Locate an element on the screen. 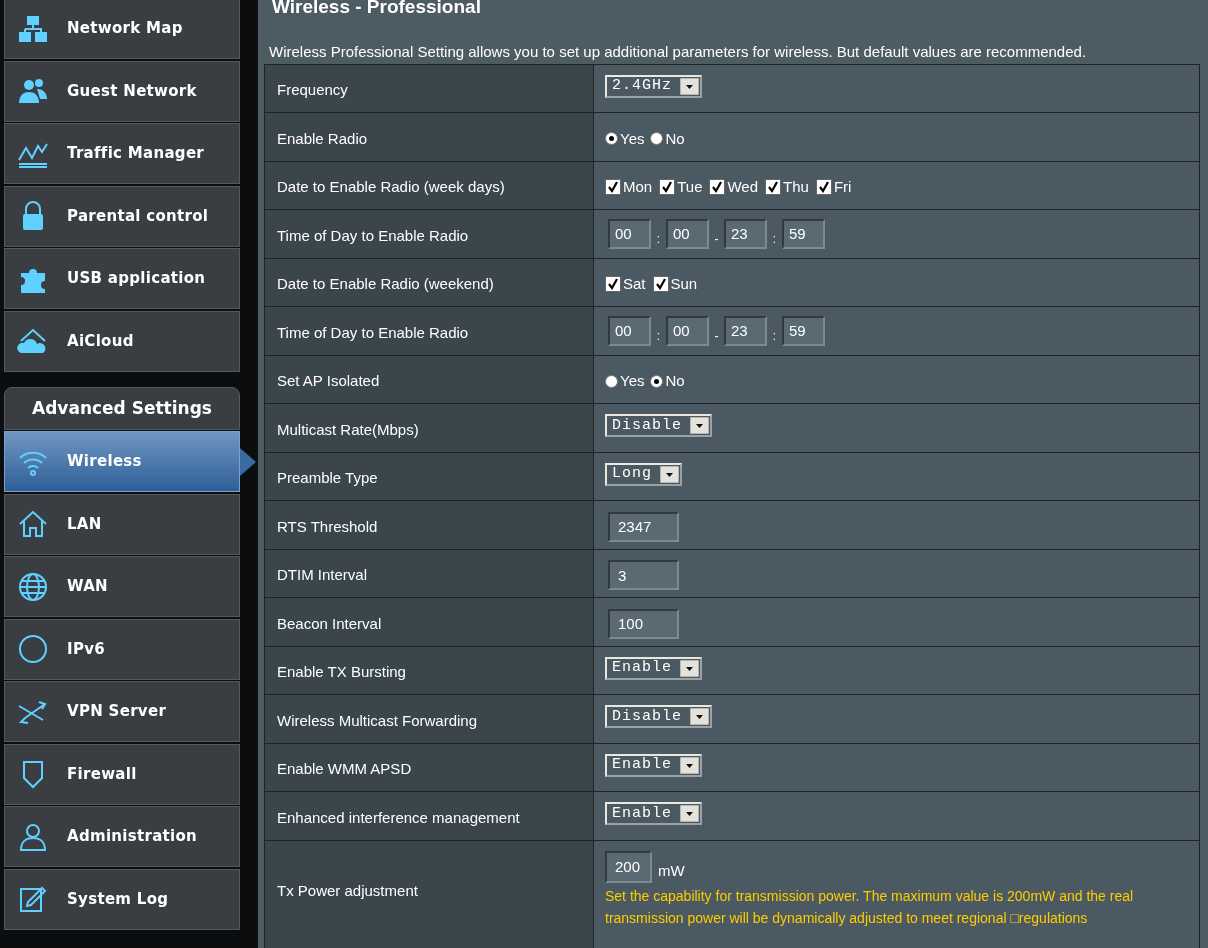  home-icon is located at coordinates (33, 524).